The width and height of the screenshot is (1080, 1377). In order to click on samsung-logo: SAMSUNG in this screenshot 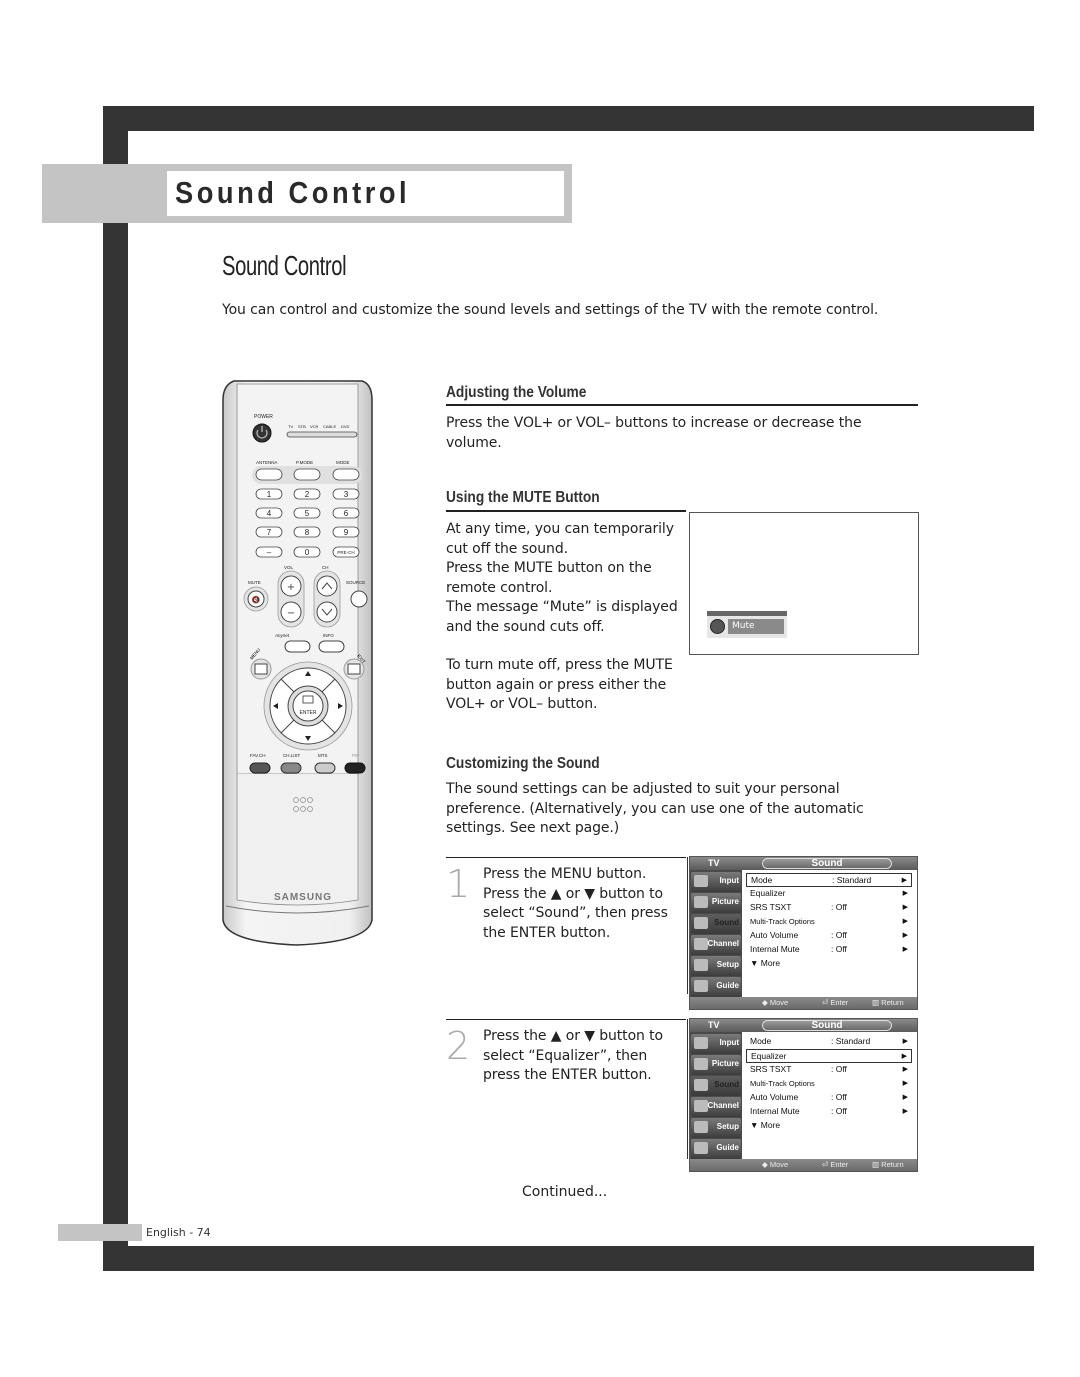, I will do `click(303, 897)`.